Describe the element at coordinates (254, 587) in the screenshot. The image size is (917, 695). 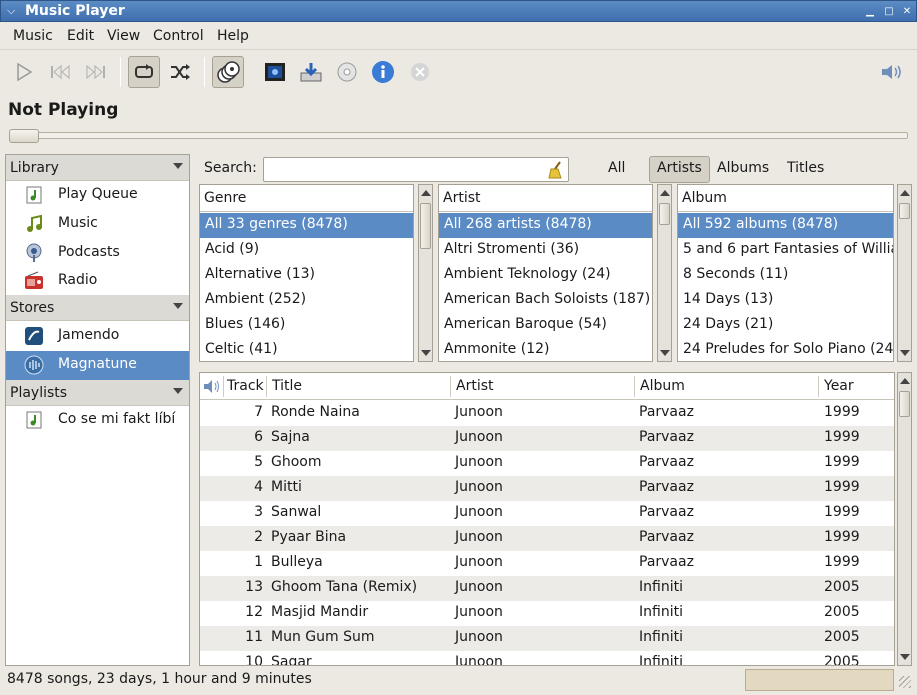
I see `track-number: 13` at that location.